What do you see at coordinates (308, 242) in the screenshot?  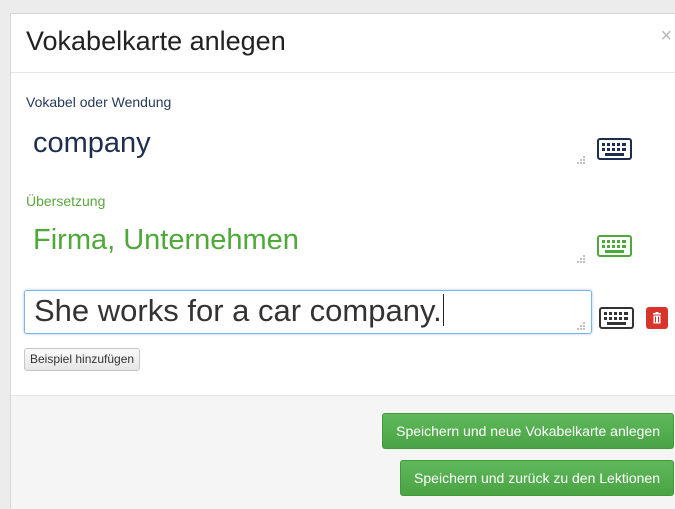 I see `translation-textarea: Firma, Unternehmen` at bounding box center [308, 242].